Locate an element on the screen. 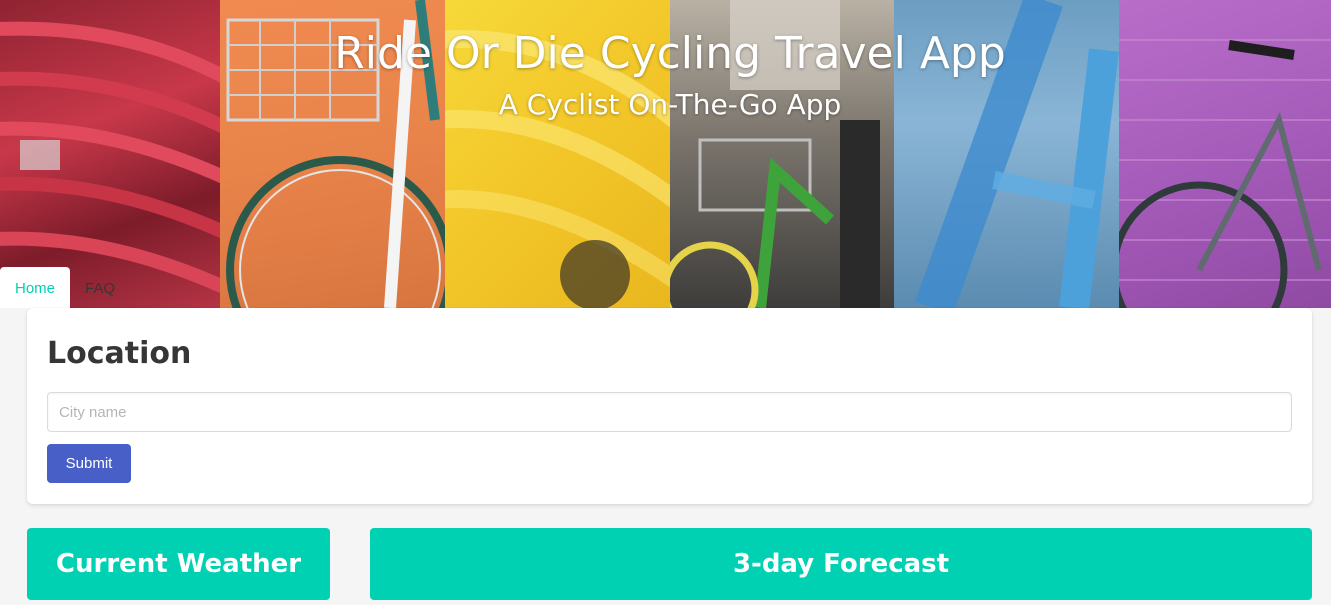 This screenshot has height=605, width=1331. location-title: Location is located at coordinates (119, 353).